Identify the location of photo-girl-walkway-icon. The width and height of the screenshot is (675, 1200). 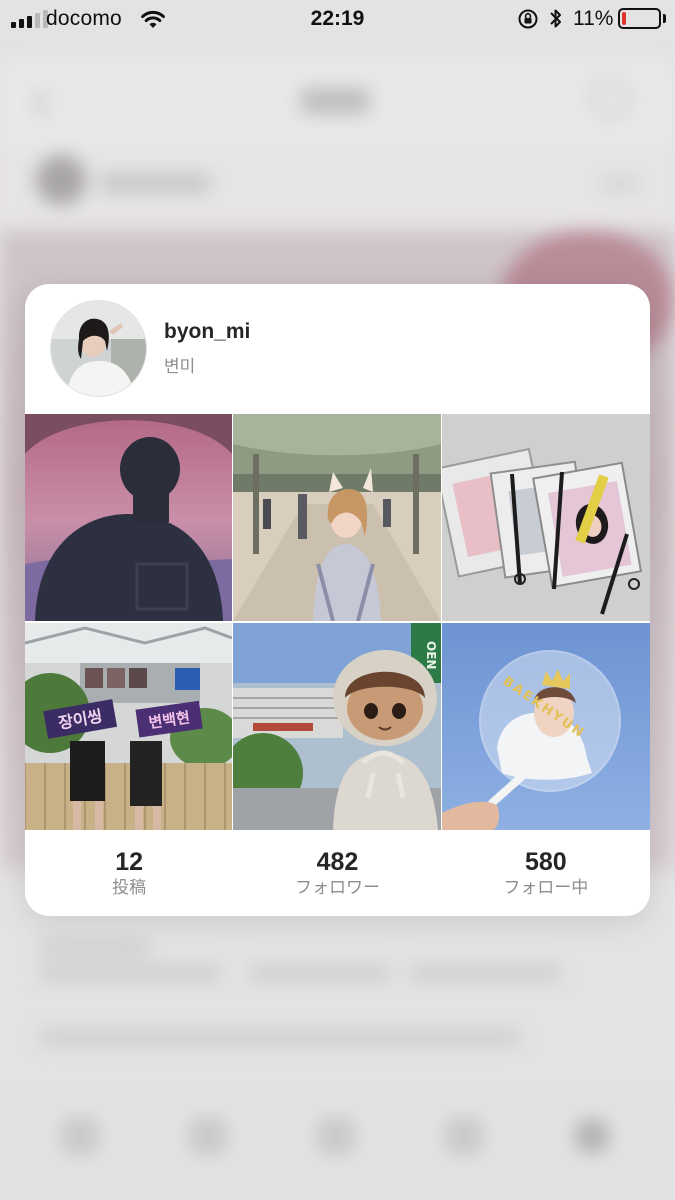
(337, 517).